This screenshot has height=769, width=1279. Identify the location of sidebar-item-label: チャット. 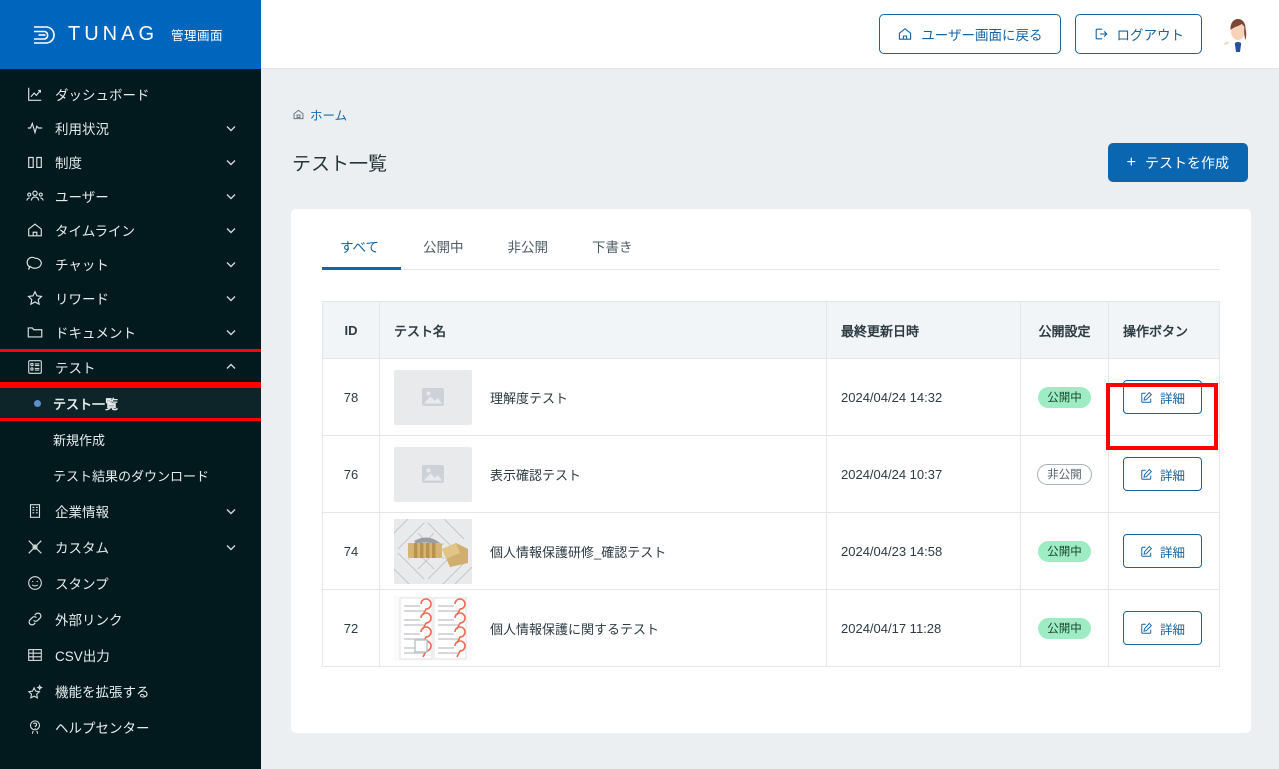
(82, 265).